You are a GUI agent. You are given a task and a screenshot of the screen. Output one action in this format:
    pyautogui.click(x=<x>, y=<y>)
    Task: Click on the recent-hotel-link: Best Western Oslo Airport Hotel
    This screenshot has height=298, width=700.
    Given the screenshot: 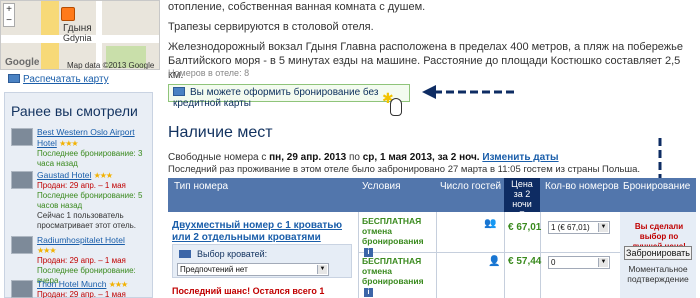 What is the action you would take?
    pyautogui.click(x=86, y=137)
    